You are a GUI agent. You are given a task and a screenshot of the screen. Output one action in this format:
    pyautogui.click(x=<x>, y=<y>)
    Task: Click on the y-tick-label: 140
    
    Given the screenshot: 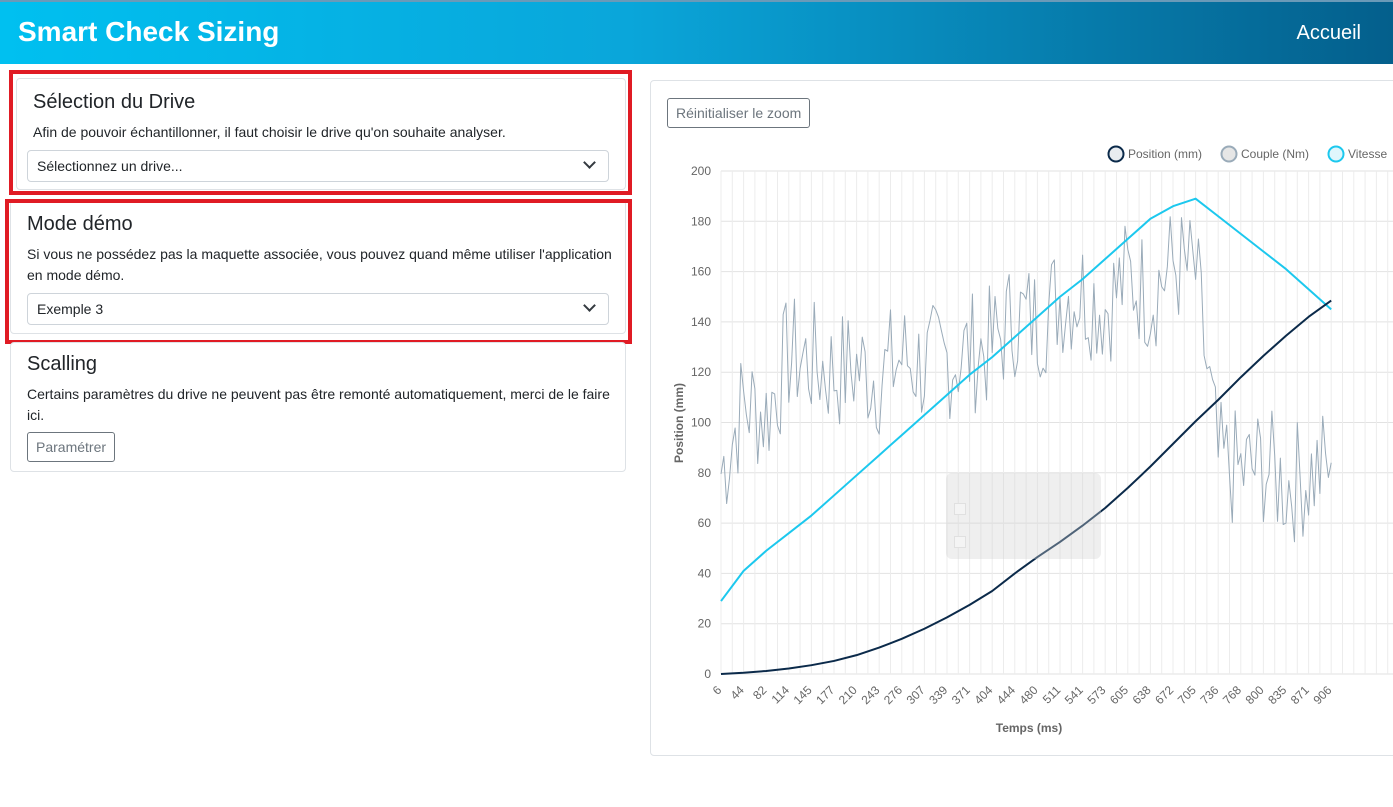 What is the action you would take?
    pyautogui.click(x=701, y=322)
    